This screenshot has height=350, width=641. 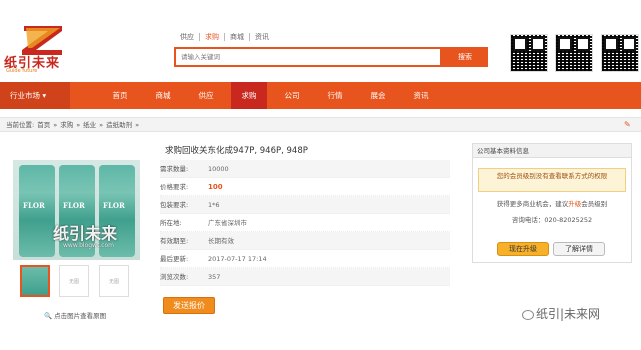 What do you see at coordinates (189, 37) in the screenshot?
I see `search-tab-supply: 供应` at bounding box center [189, 37].